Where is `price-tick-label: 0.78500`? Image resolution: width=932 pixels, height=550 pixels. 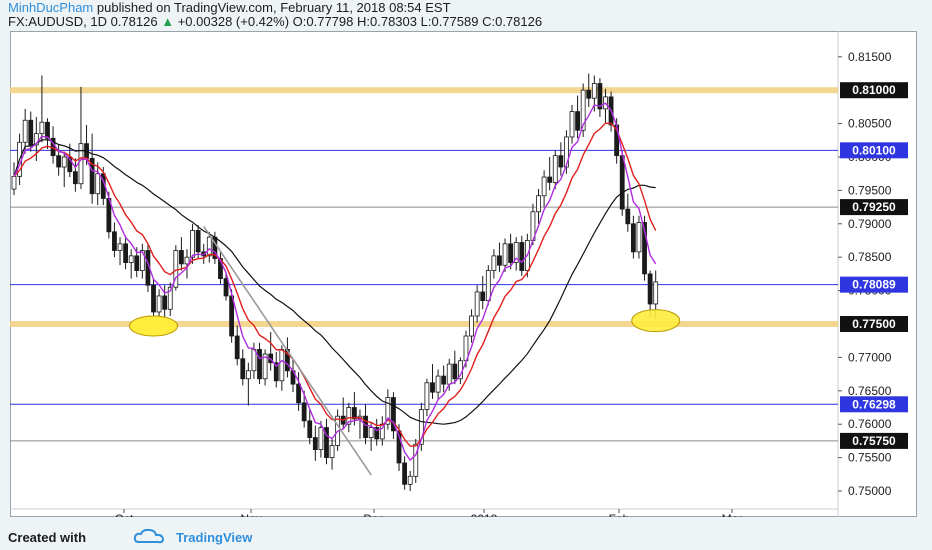 price-tick-label: 0.78500 is located at coordinates (870, 257).